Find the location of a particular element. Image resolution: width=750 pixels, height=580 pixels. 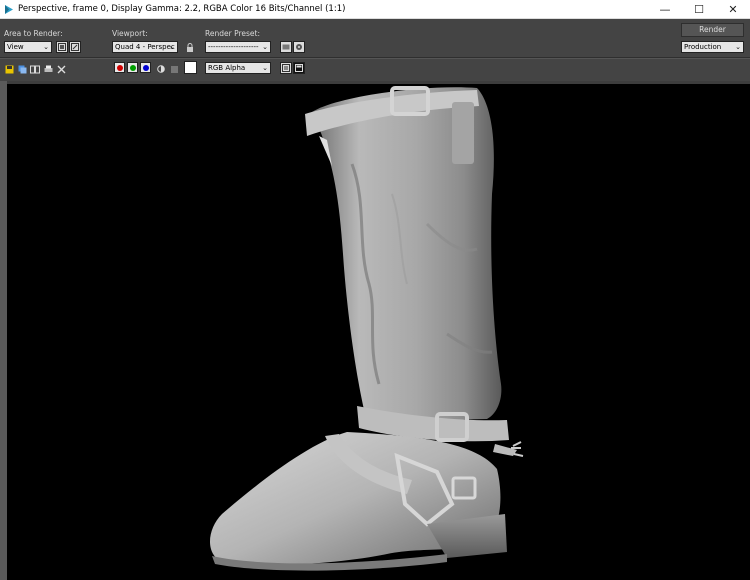

minimize-button: — is located at coordinates (665, 9).